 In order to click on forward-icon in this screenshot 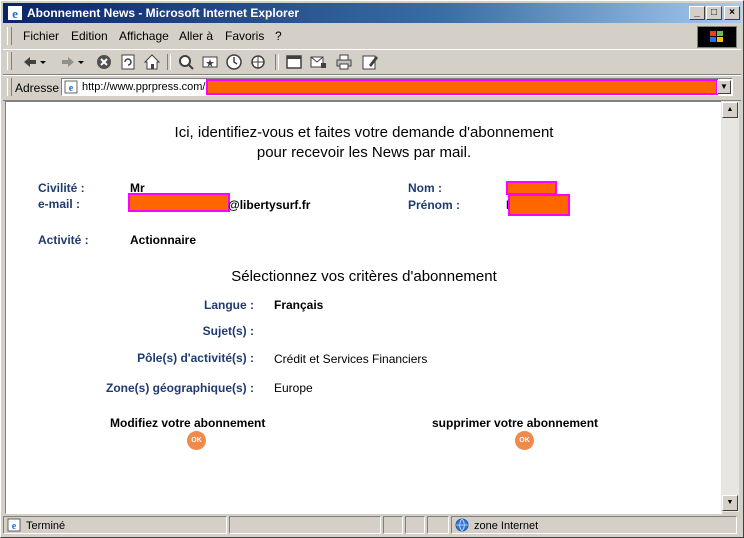, I will do `click(68, 62)`.